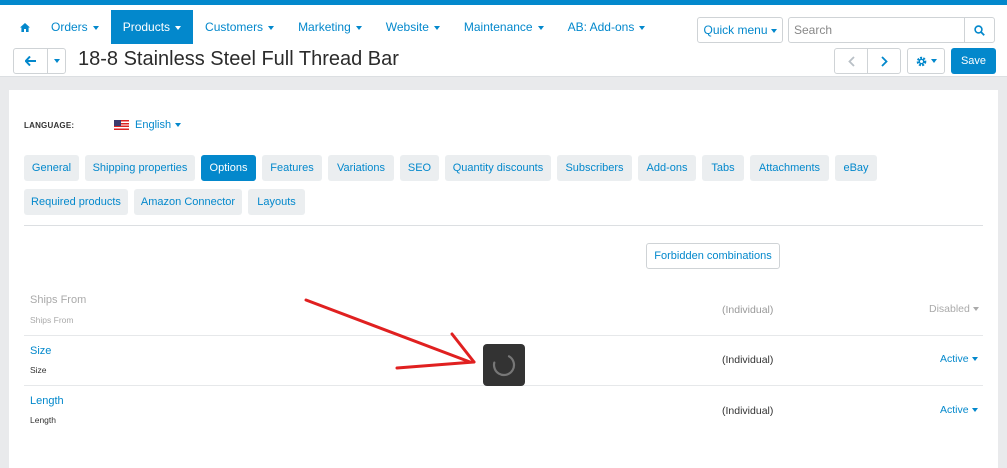 The width and height of the screenshot is (1007, 468). Describe the element at coordinates (52, 320) in the screenshot. I see `option-sub-ships-from: Ships From` at that location.